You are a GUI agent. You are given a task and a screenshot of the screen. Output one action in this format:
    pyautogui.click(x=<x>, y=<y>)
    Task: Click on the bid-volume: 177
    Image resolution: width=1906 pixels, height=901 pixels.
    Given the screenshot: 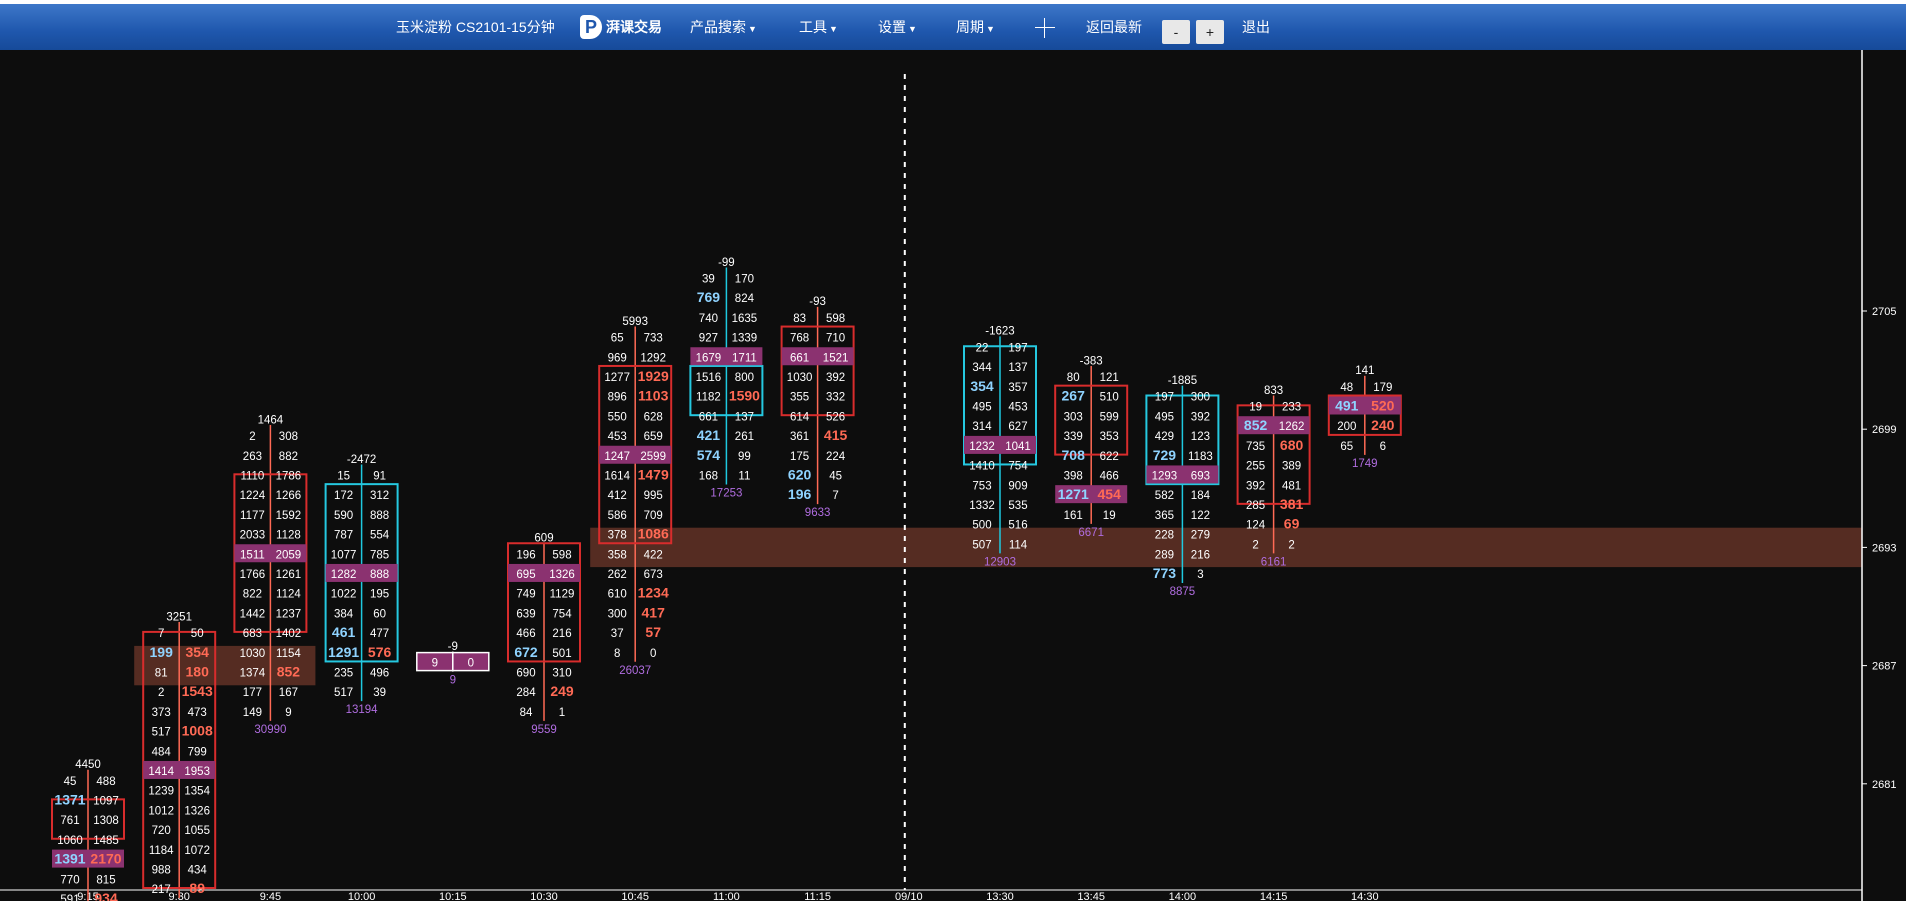 What is the action you would take?
    pyautogui.click(x=252, y=693)
    